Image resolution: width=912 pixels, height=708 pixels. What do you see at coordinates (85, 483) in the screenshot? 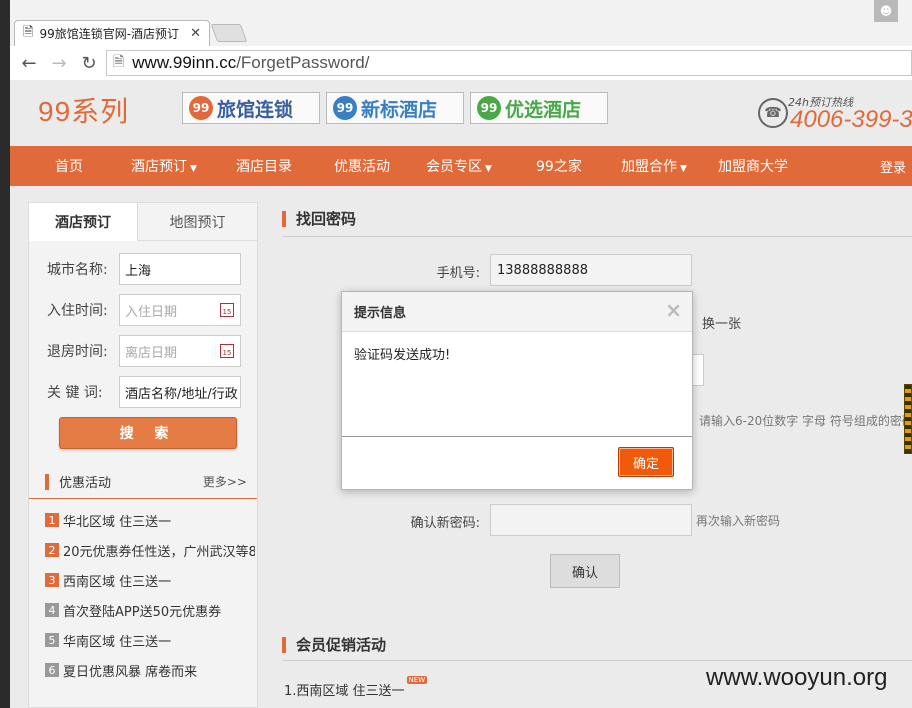
I see `promo-title: 优惠活动` at bounding box center [85, 483].